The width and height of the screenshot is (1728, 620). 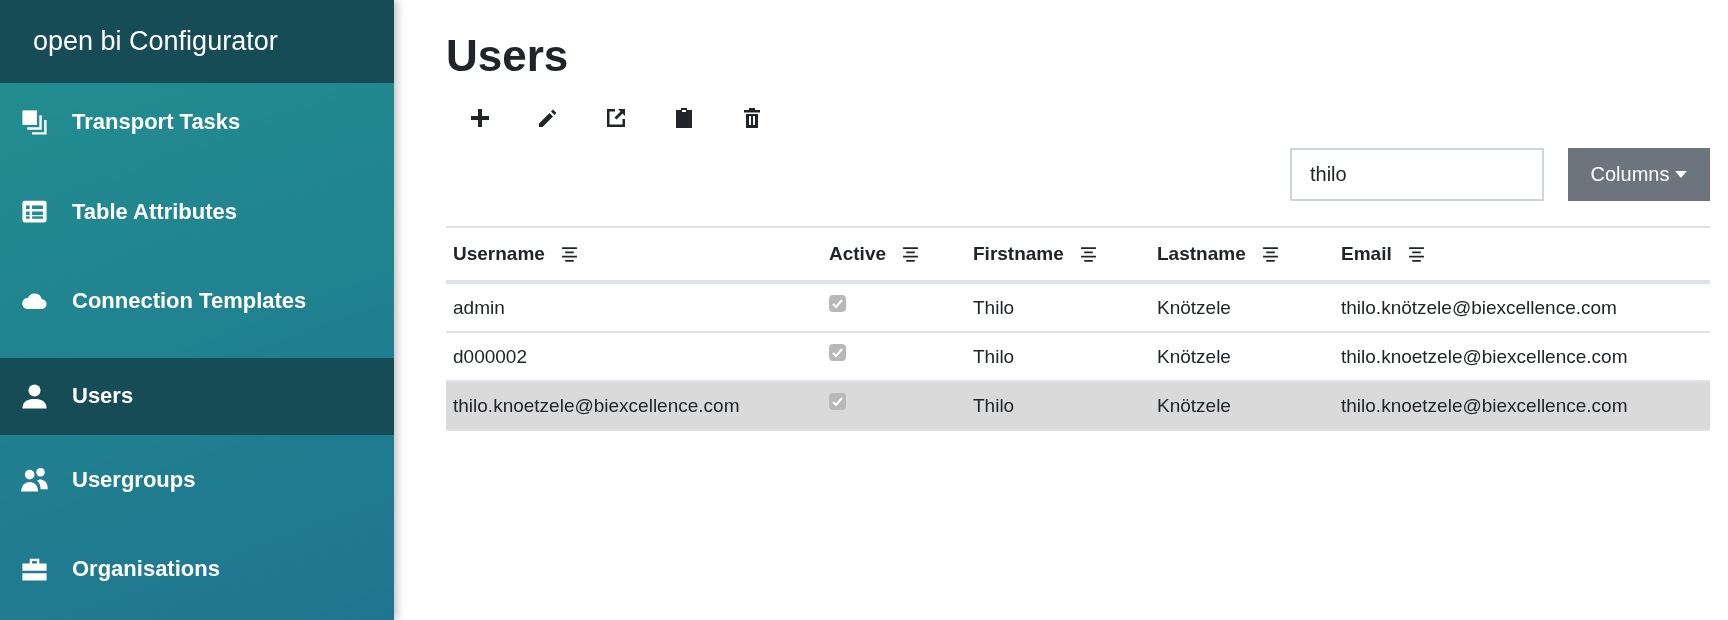 What do you see at coordinates (1078, 405) in the screenshot?
I see `table-row: thilo.knoetzele@biexcellence.com Thilo Knötzele thilo.knoetzele@biexcellence.com` at bounding box center [1078, 405].